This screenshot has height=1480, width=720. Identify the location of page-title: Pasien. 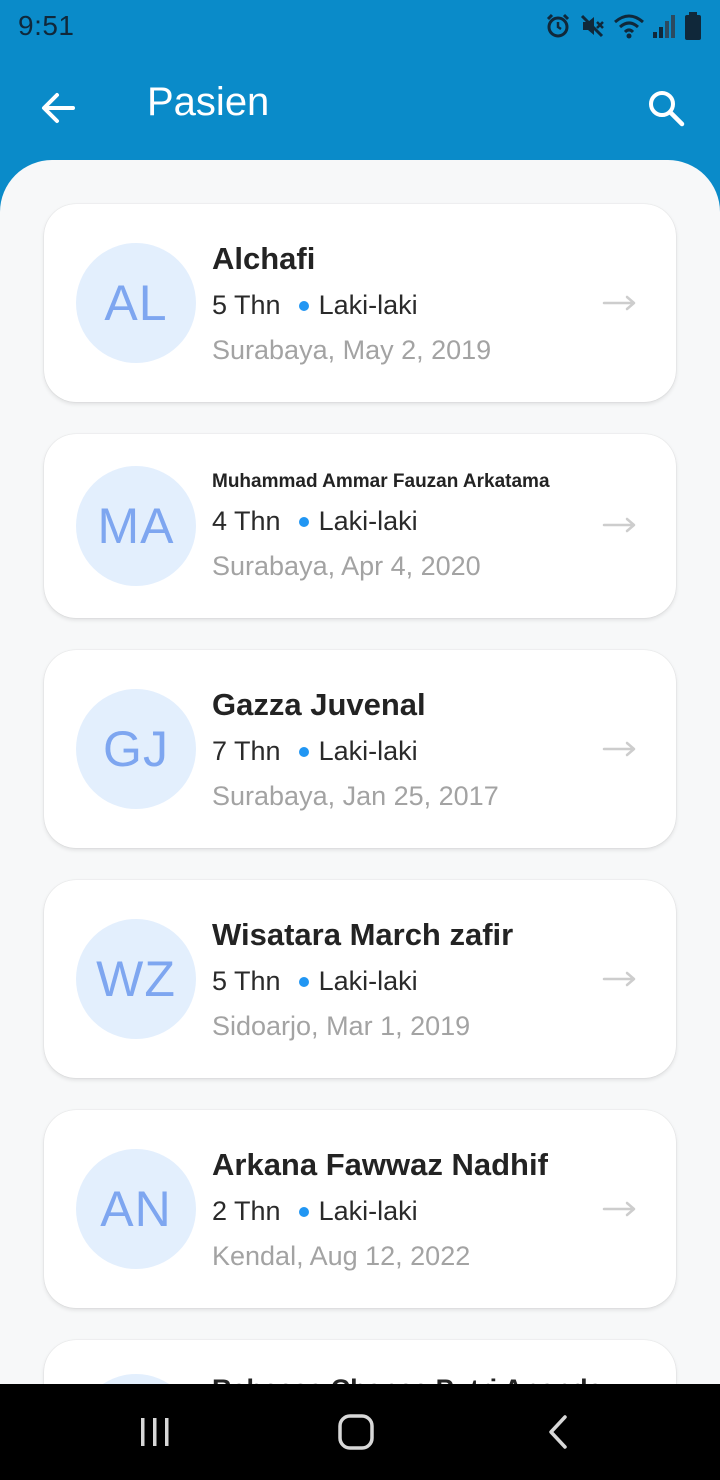
(208, 102).